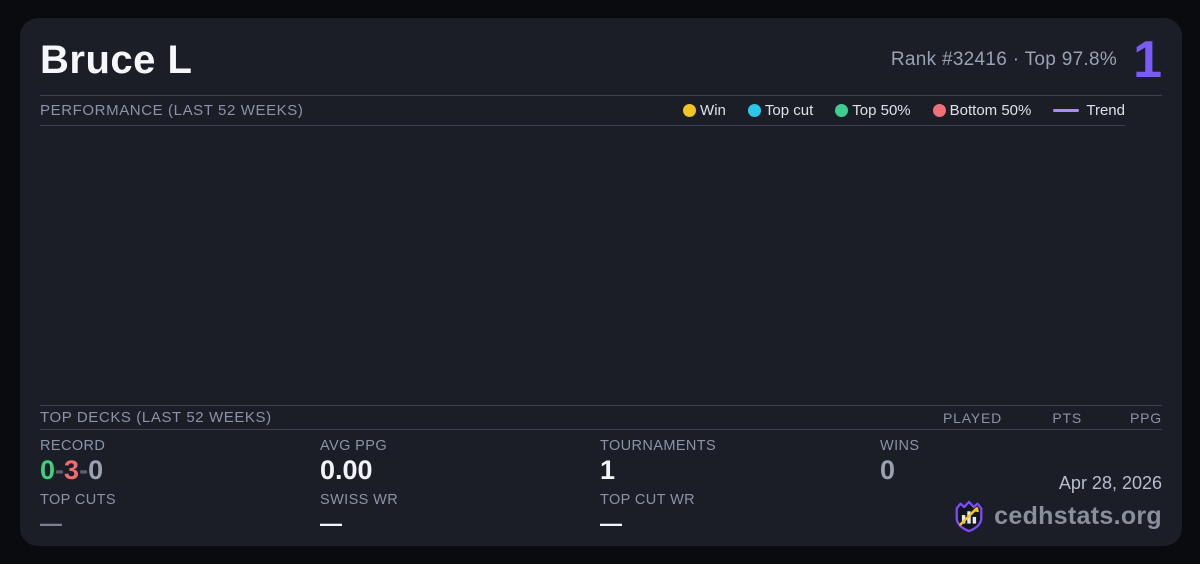 This screenshot has width=1200, height=564. Describe the element at coordinates (359, 499) in the screenshot. I see `swiss-wr-label: SWISS WR` at that location.